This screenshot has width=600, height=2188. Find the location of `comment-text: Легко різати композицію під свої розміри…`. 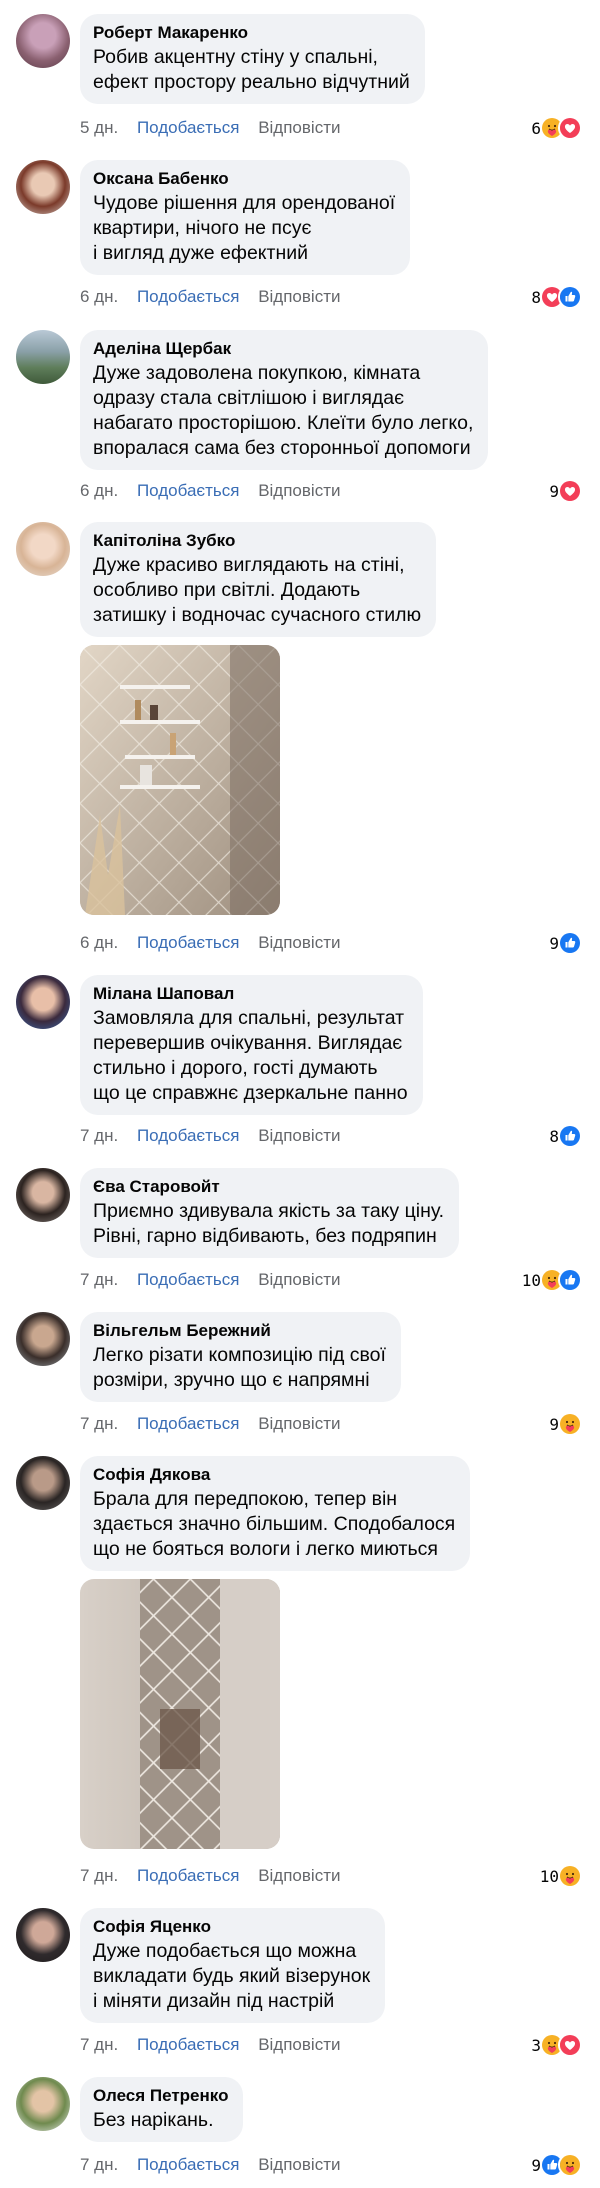

comment-text: Легко різати композицію під свої розміри… is located at coordinates (239, 1367).